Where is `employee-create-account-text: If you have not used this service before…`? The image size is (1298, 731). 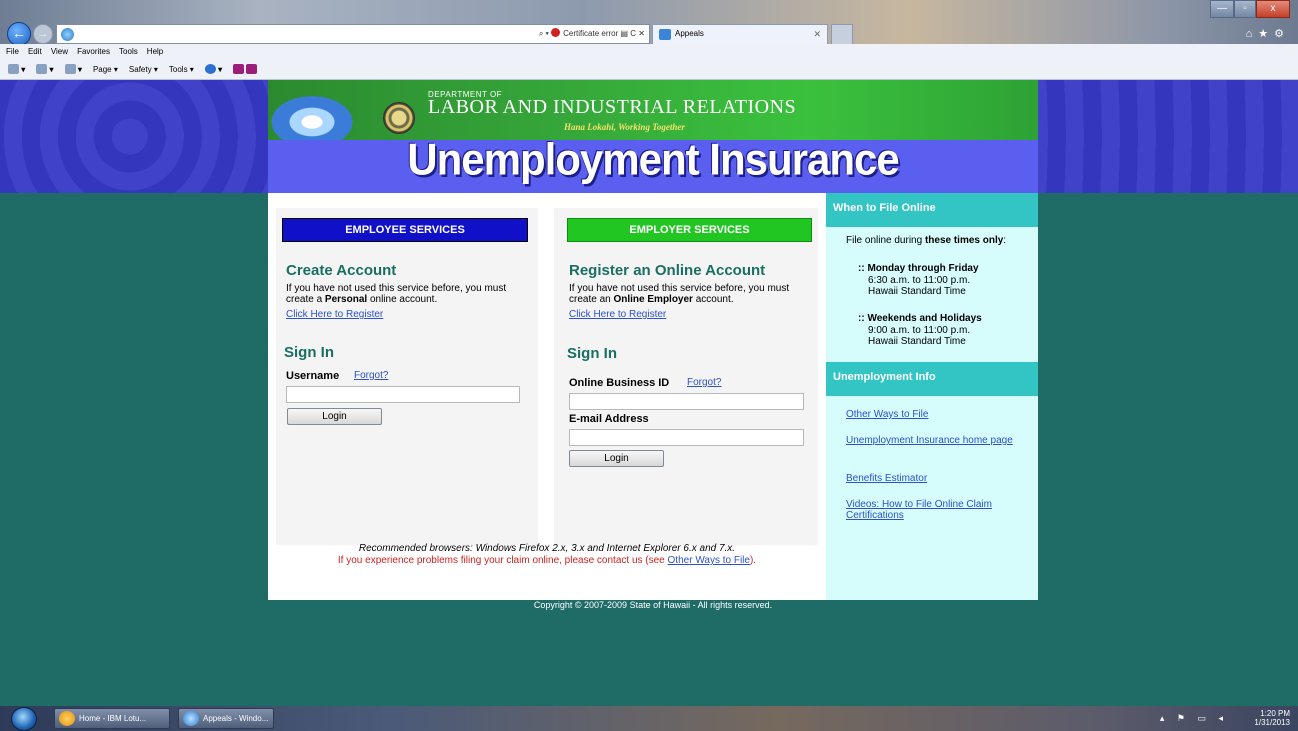 employee-create-account-text: If you have not used this service before… is located at coordinates (396, 294).